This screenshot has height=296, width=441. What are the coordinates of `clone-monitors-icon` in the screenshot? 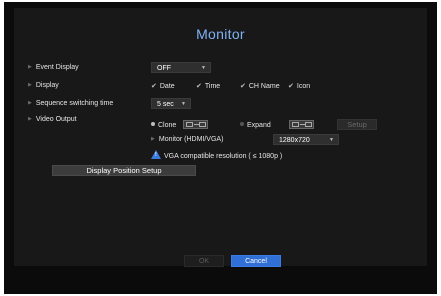 It's located at (195, 124).